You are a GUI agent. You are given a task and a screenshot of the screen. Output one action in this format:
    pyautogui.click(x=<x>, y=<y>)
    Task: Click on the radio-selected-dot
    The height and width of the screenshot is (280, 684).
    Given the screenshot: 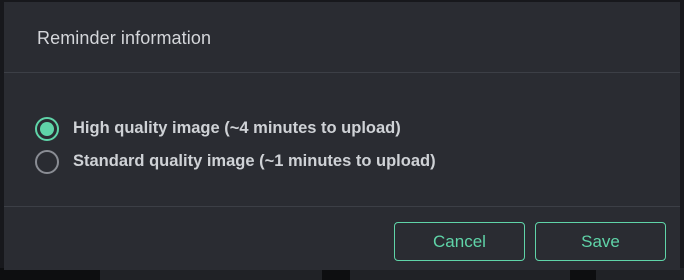 What is the action you would take?
    pyautogui.click(x=47, y=128)
    